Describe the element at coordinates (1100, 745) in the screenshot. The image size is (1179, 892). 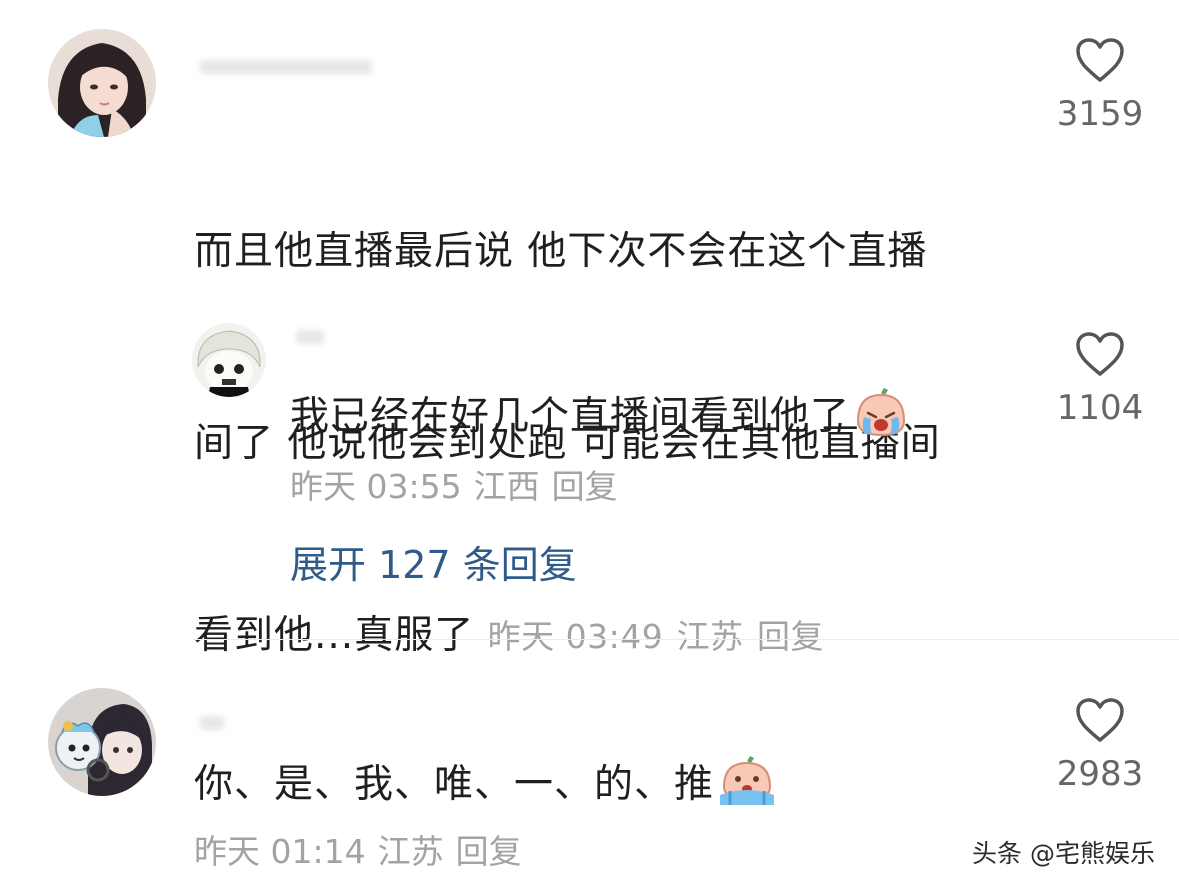
I see `like-button: 2983` at that location.